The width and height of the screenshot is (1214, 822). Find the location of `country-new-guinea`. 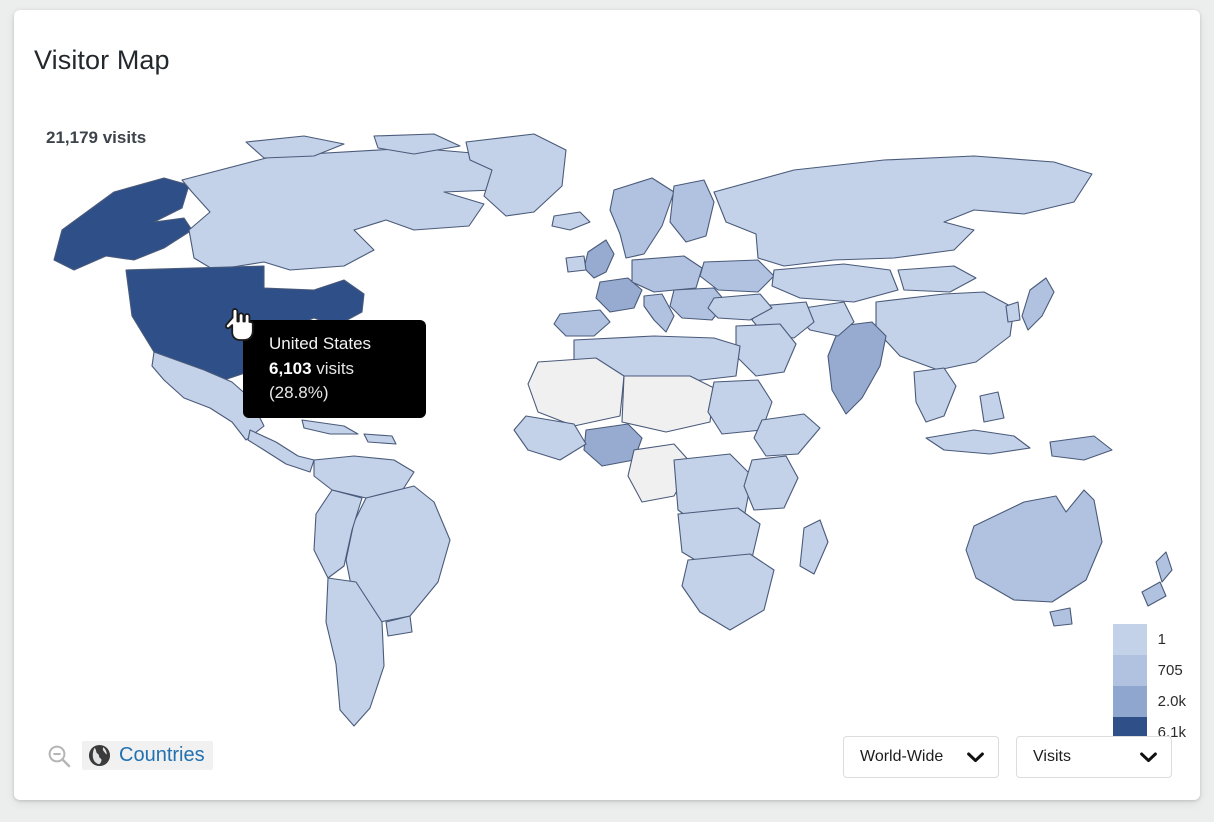

country-new-guinea is located at coordinates (1081, 448).